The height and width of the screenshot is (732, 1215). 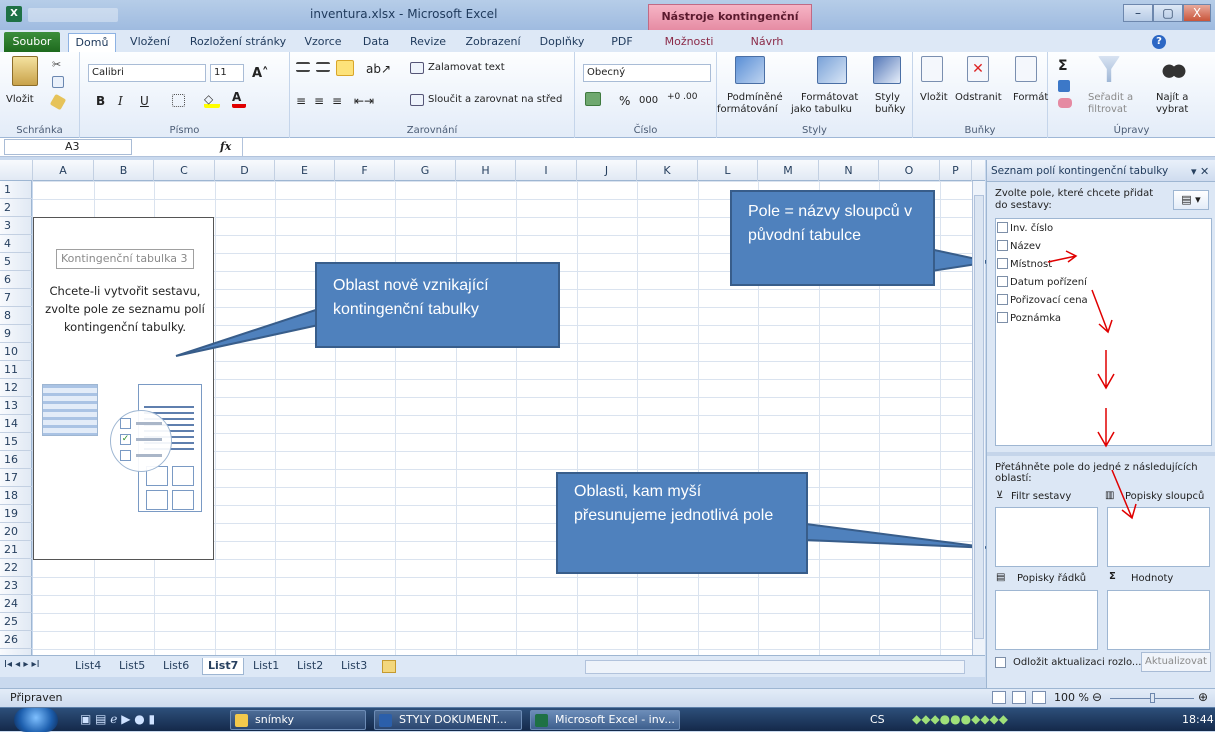 I want to click on font-color-icon: A, so click(x=239, y=99).